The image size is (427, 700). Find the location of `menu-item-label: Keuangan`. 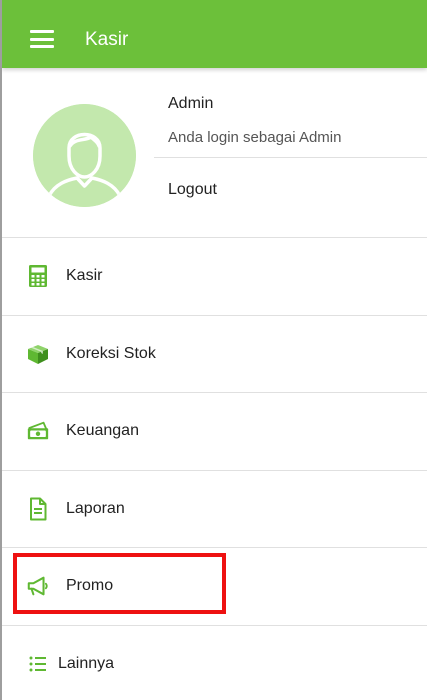

menu-item-label: Keuangan is located at coordinates (102, 431).